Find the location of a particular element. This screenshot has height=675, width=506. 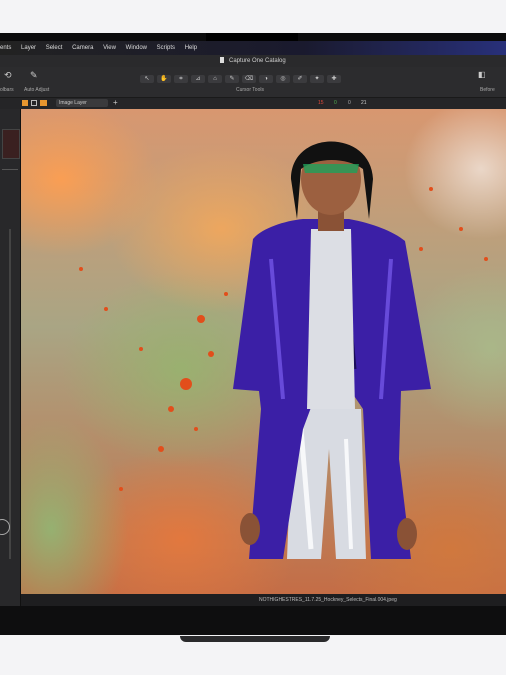

keystone-tool-icon: ⌂ is located at coordinates (215, 79).